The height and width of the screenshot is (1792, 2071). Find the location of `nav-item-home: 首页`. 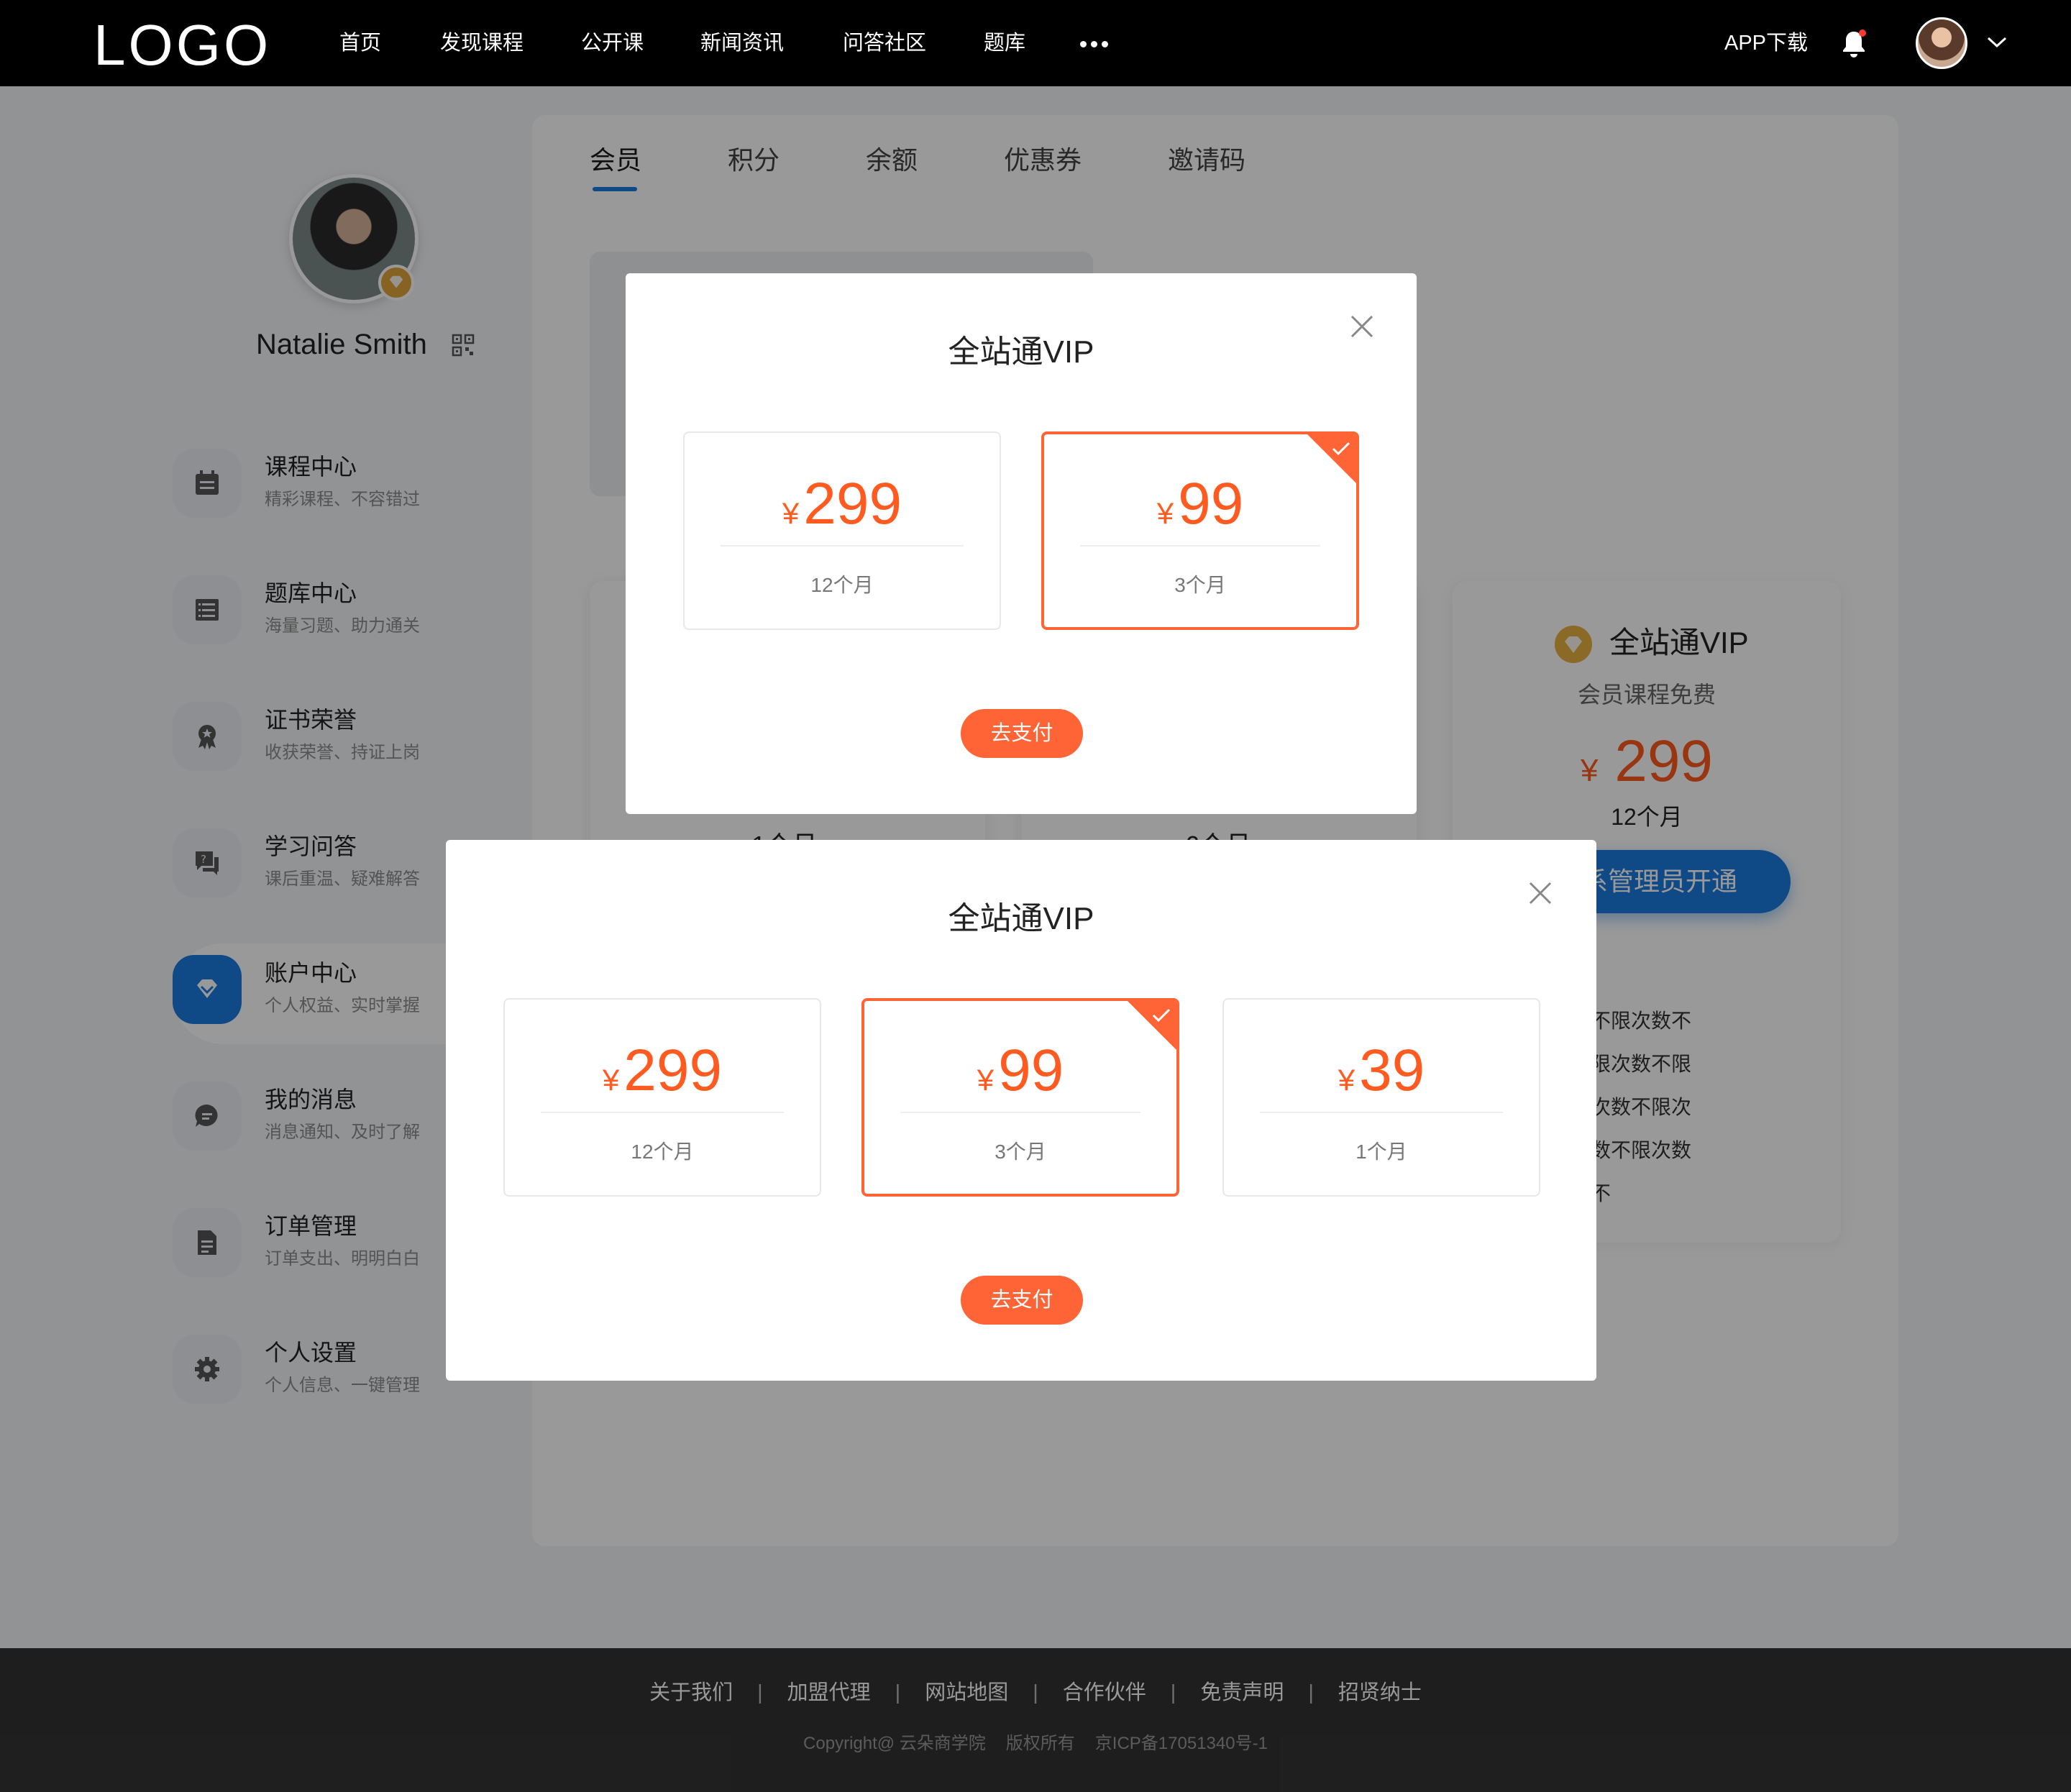

nav-item-home: 首页 is located at coordinates (360, 43).